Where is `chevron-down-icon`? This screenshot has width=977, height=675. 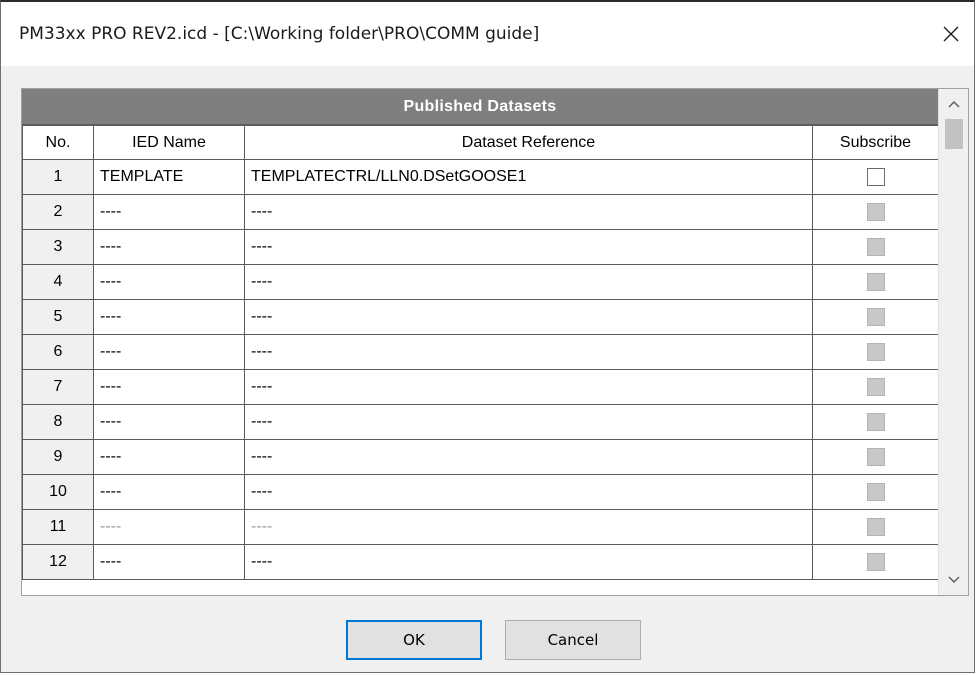
chevron-down-icon is located at coordinates (954, 580).